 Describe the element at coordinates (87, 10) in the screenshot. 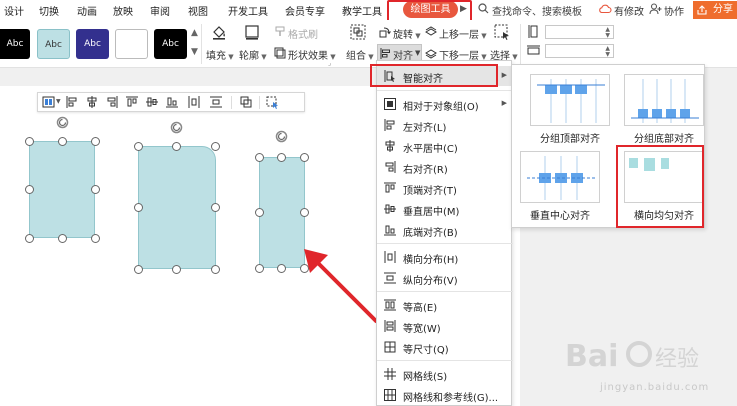

I see `tab-animation: 动画` at that location.